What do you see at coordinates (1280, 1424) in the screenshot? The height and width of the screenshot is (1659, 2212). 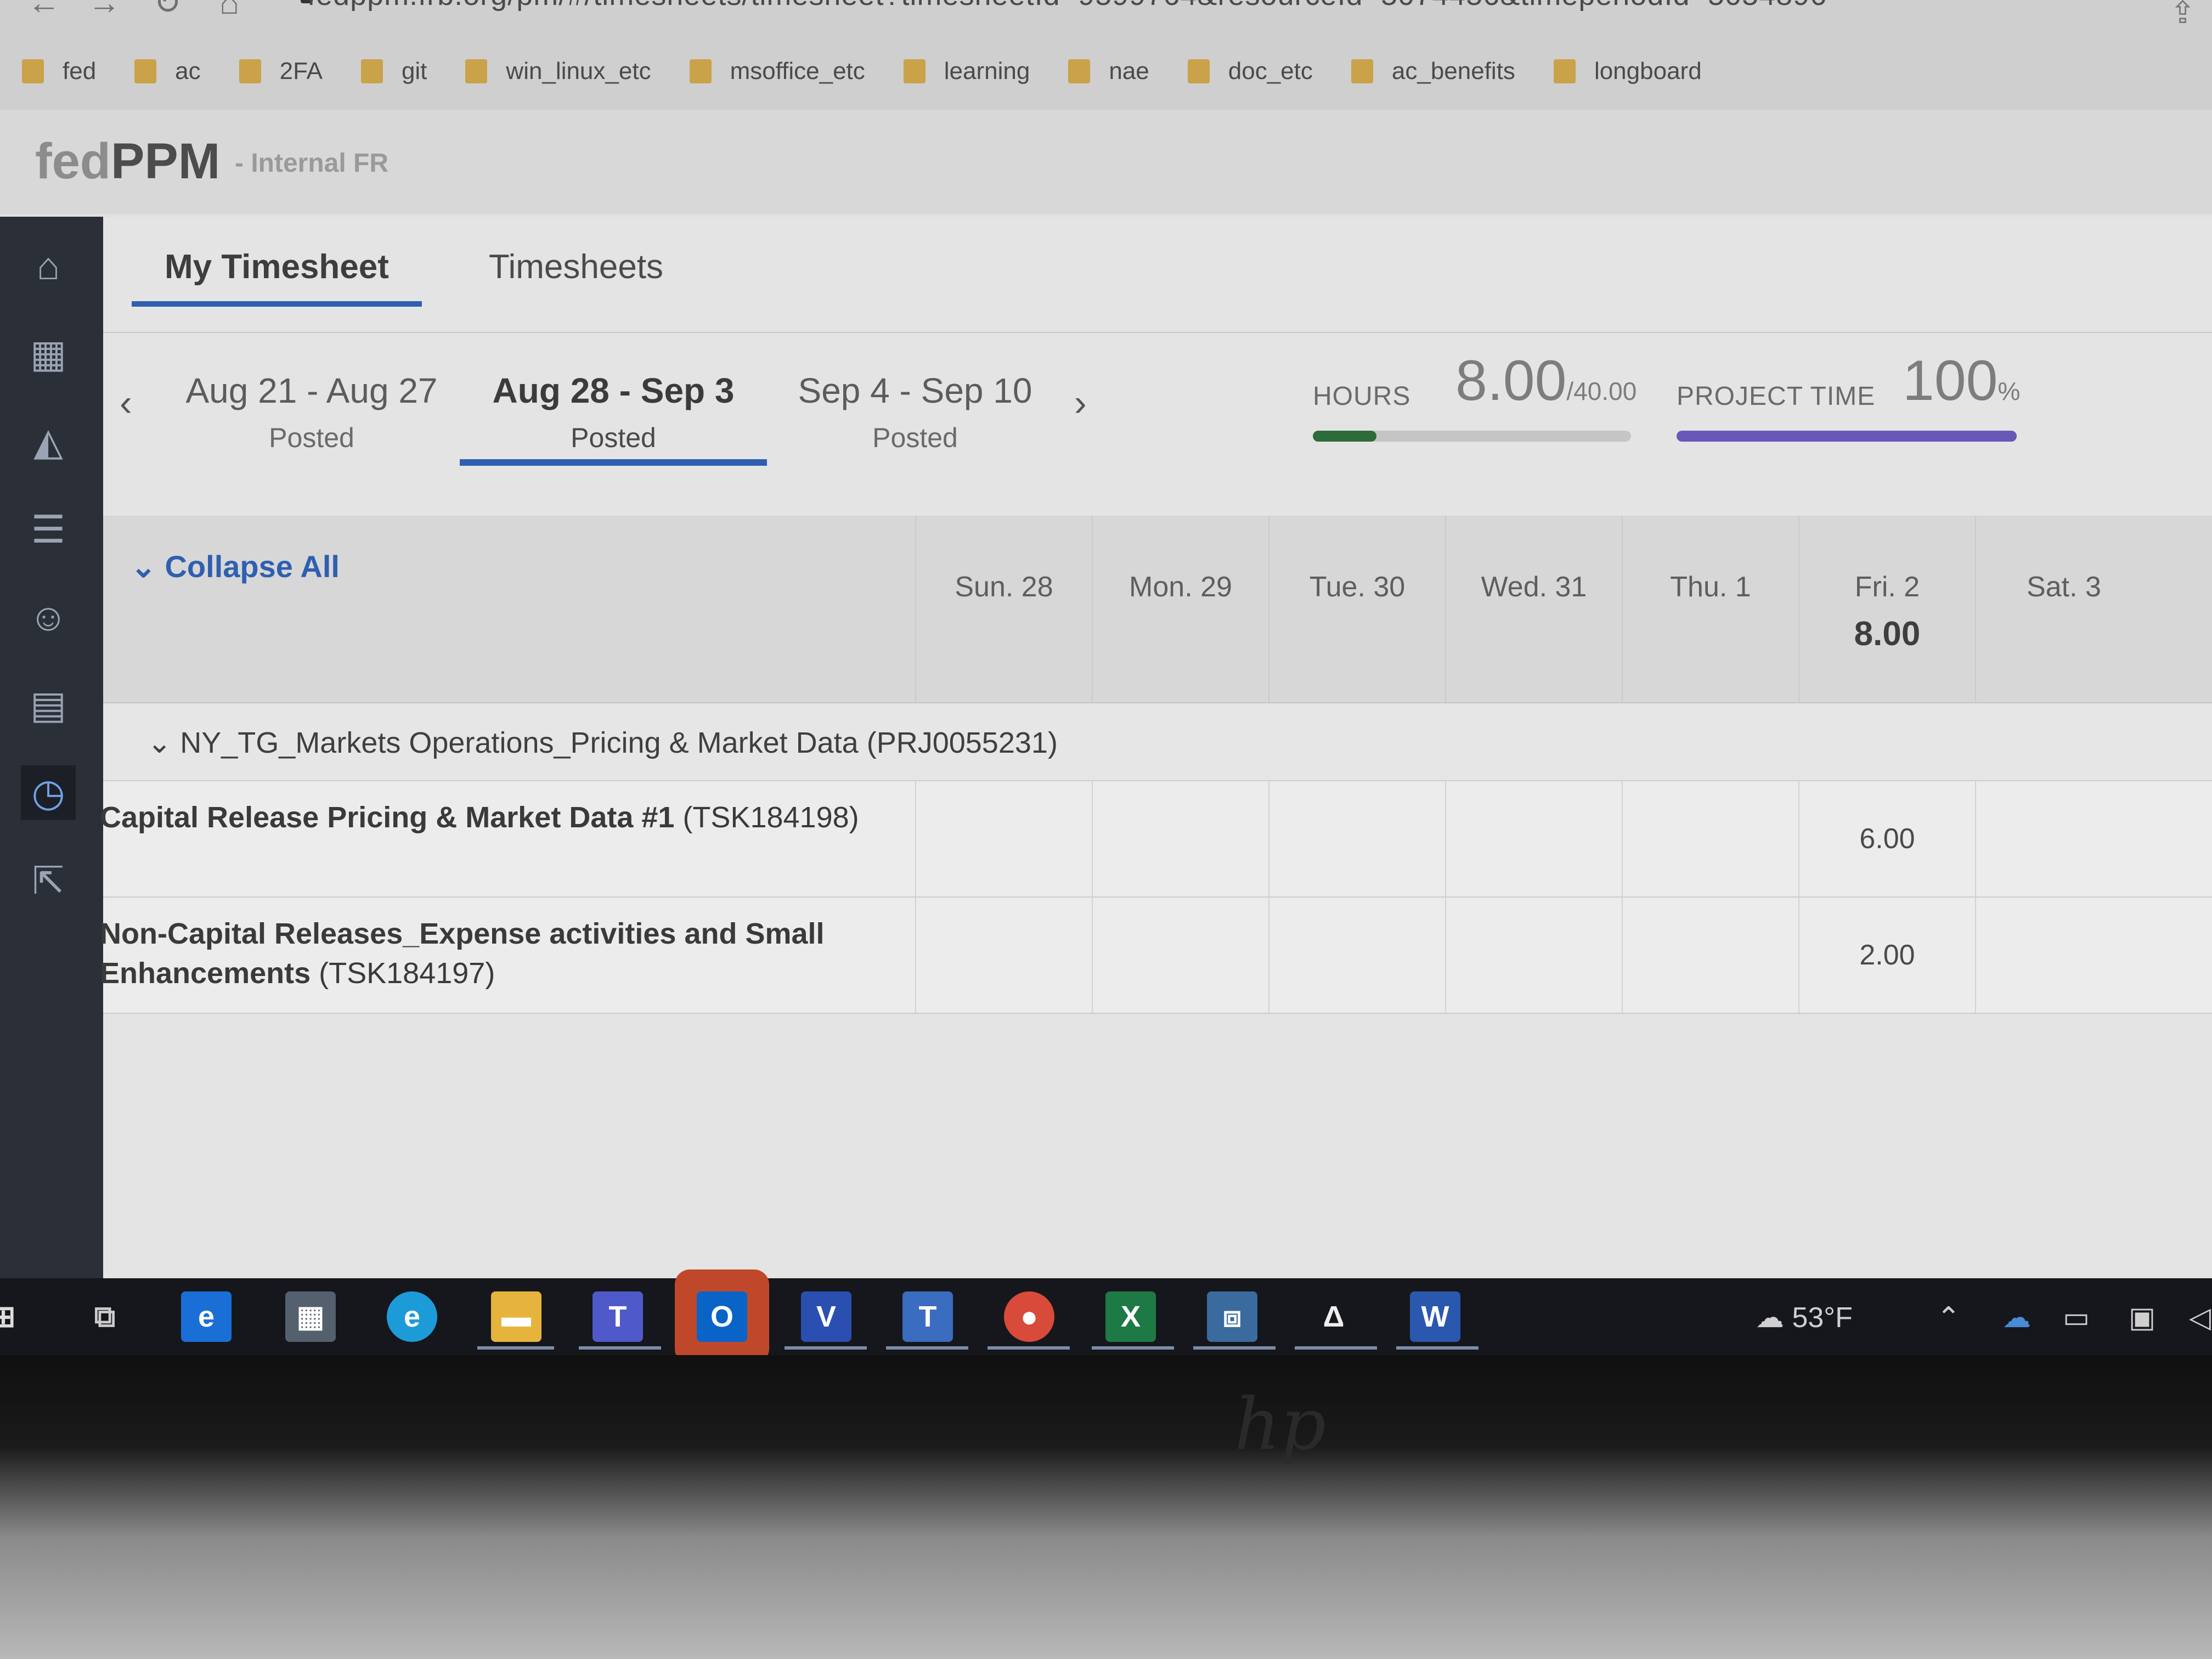 I see `hp-logo-icon: hp` at bounding box center [1280, 1424].